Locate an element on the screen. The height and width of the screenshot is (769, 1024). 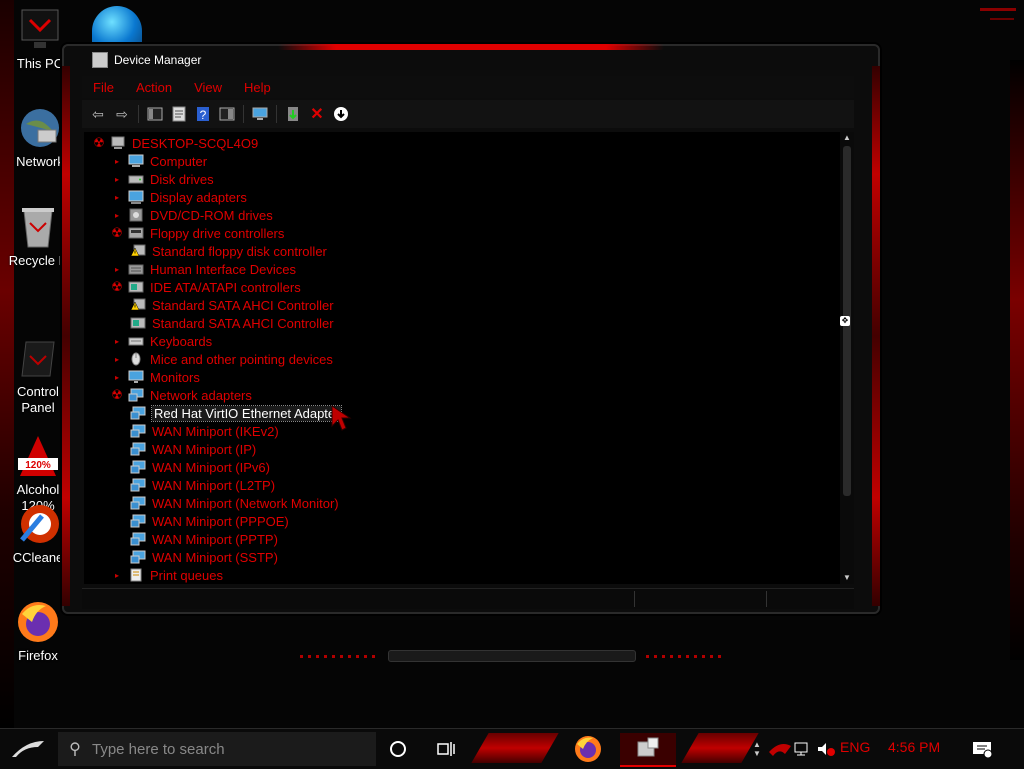
device-manager-icon is located at coordinates (100, 60).